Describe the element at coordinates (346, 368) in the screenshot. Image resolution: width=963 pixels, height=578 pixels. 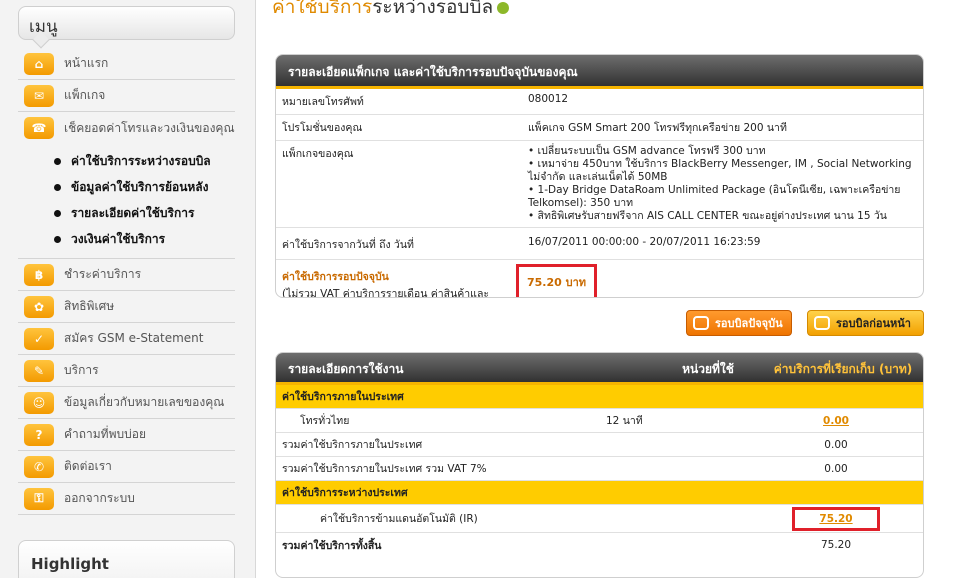
I see `col-detail-header: รายละเอียดการใช้งาน` at that location.